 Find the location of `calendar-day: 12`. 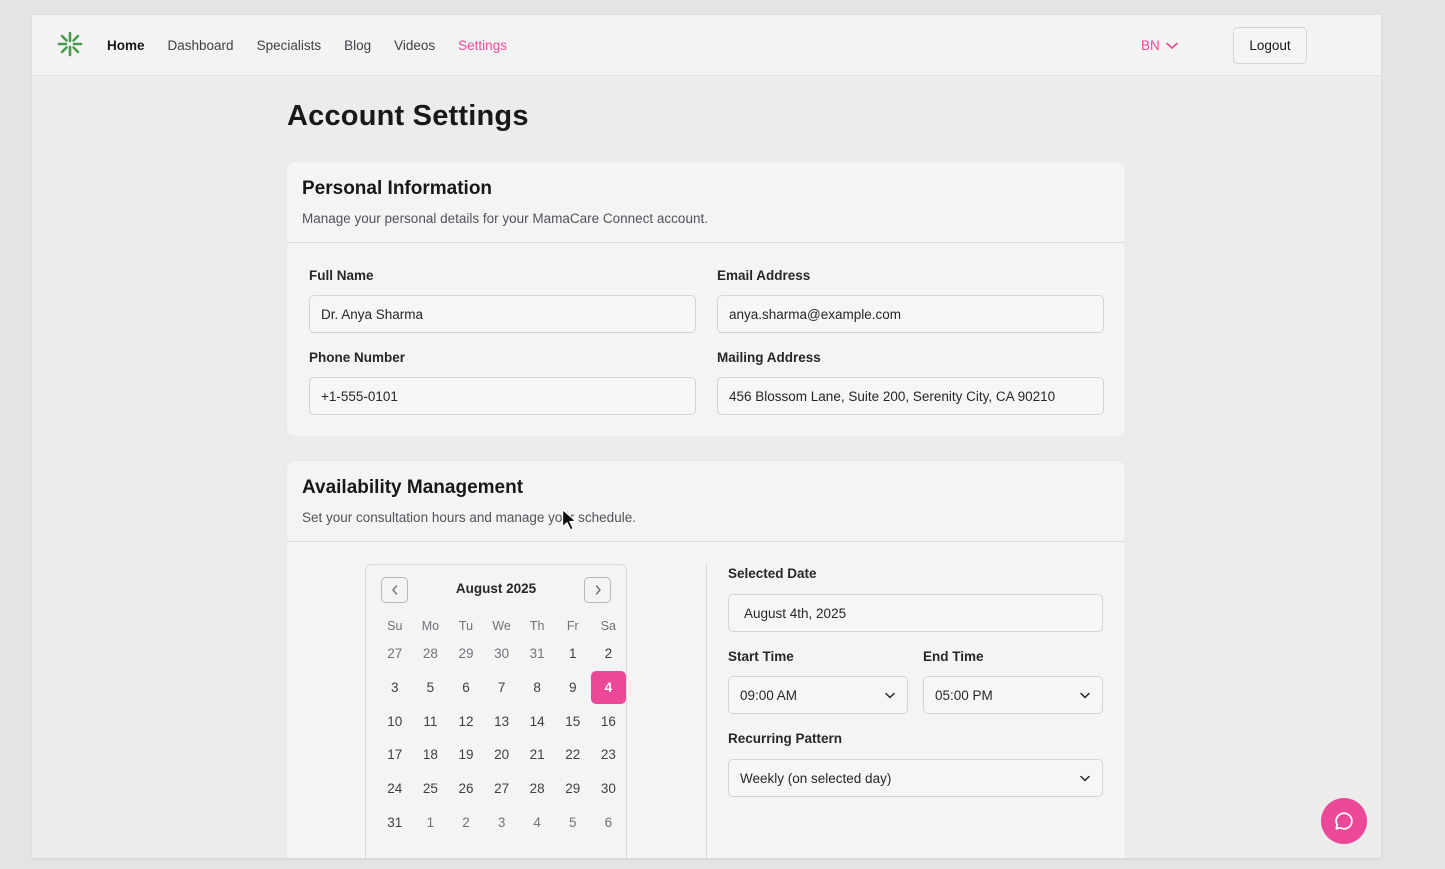

calendar-day: 12 is located at coordinates (466, 721).